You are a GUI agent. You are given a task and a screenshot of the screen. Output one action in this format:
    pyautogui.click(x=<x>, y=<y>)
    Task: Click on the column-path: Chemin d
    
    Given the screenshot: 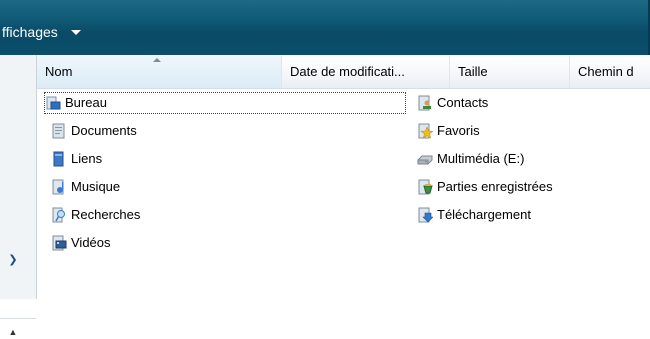 What is the action you would take?
    pyautogui.click(x=610, y=72)
    